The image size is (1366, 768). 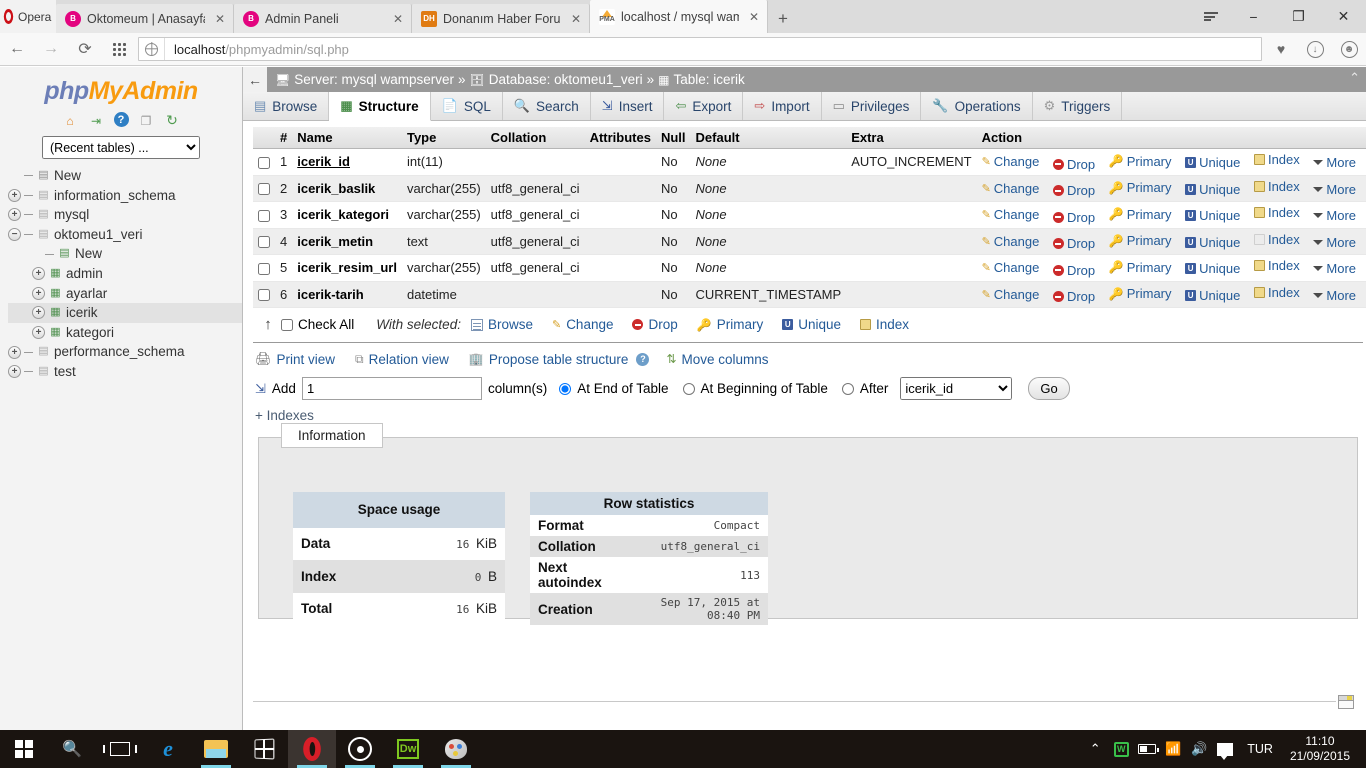 I want to click on check-all-control: Check All, so click(x=317, y=324).